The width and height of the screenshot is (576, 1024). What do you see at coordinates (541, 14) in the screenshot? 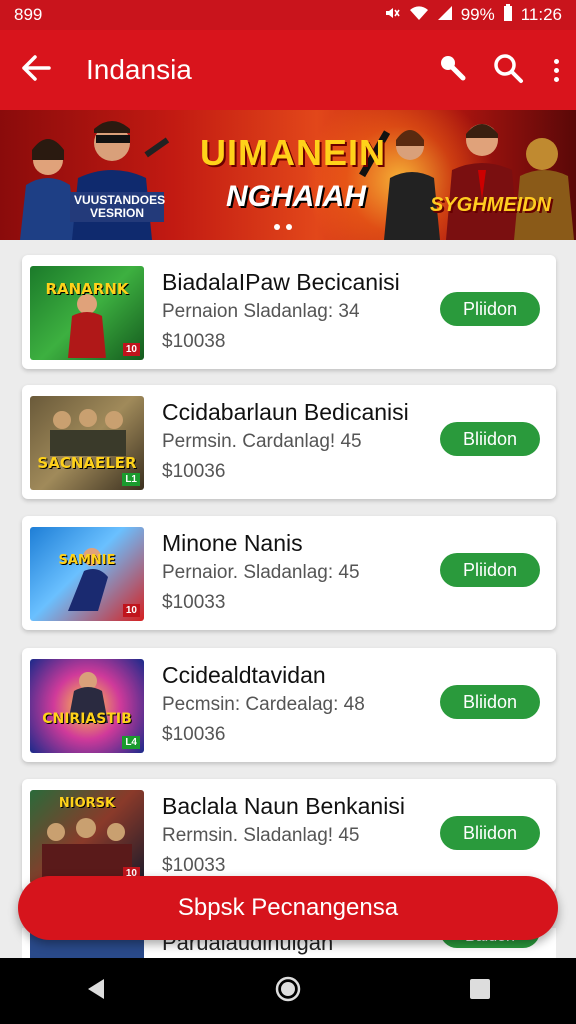
I see `clock: 11:26` at bounding box center [541, 14].